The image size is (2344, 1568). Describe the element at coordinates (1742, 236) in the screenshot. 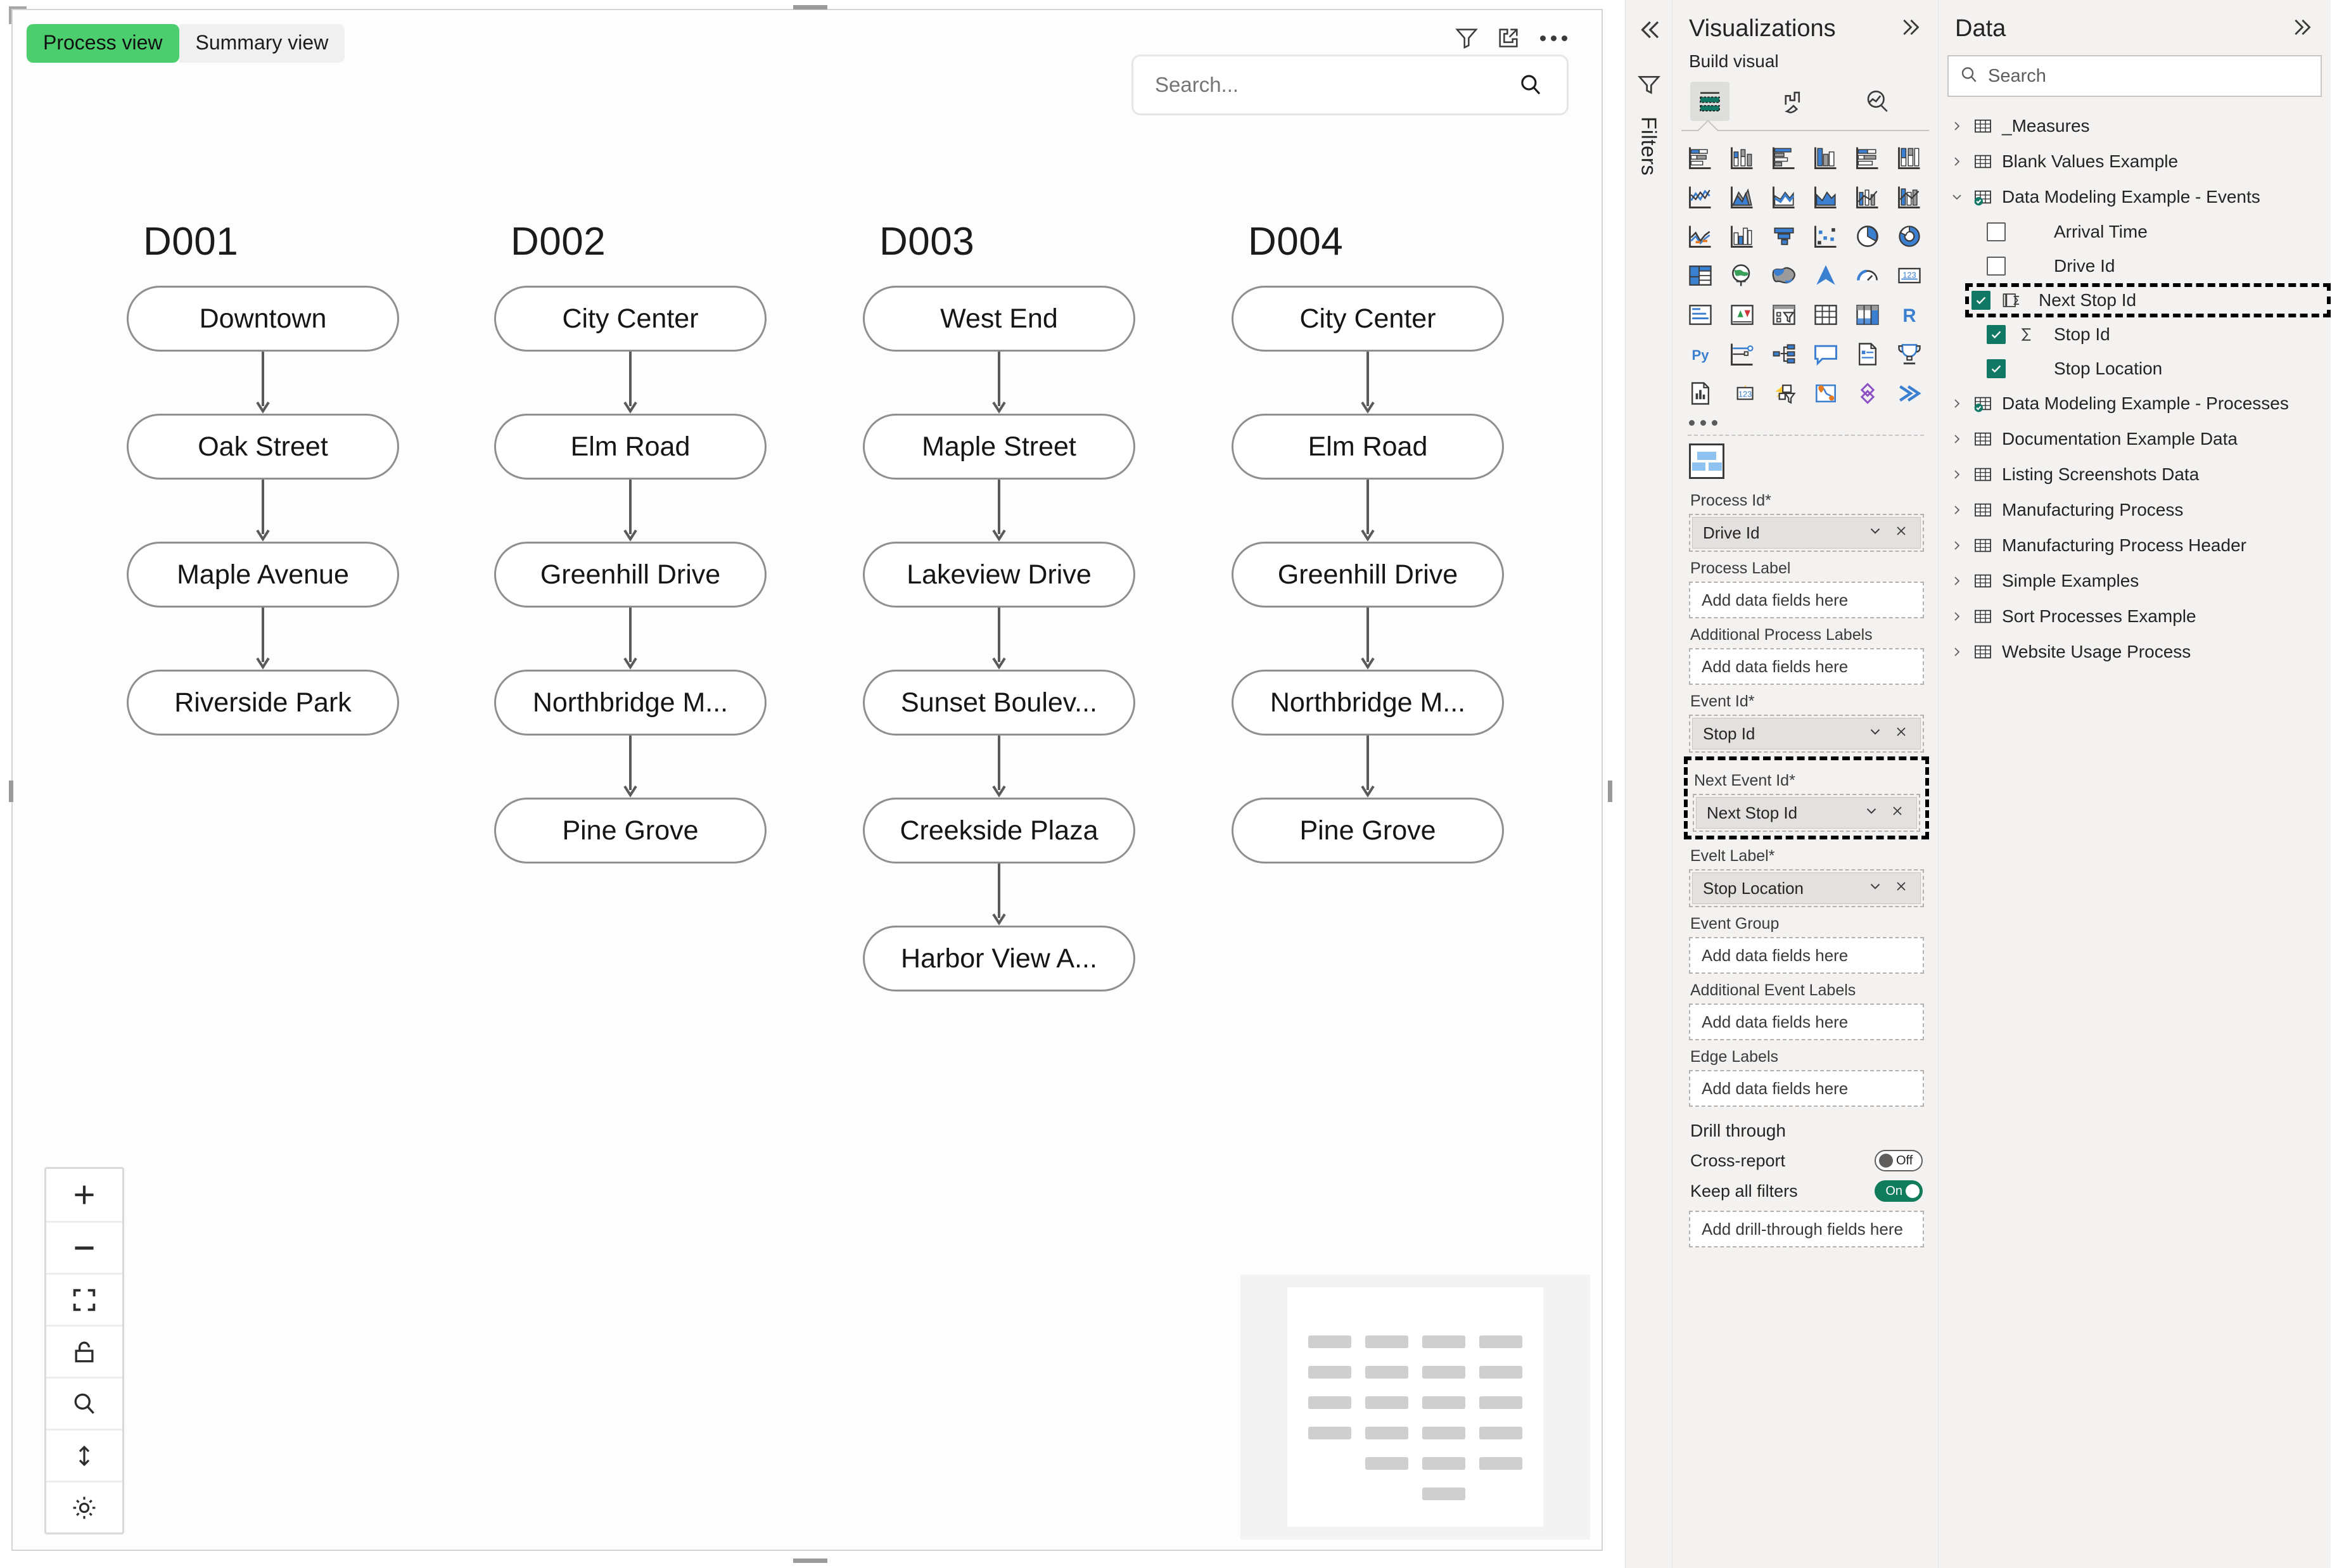

I see `funnel-chart-alt-icon` at that location.